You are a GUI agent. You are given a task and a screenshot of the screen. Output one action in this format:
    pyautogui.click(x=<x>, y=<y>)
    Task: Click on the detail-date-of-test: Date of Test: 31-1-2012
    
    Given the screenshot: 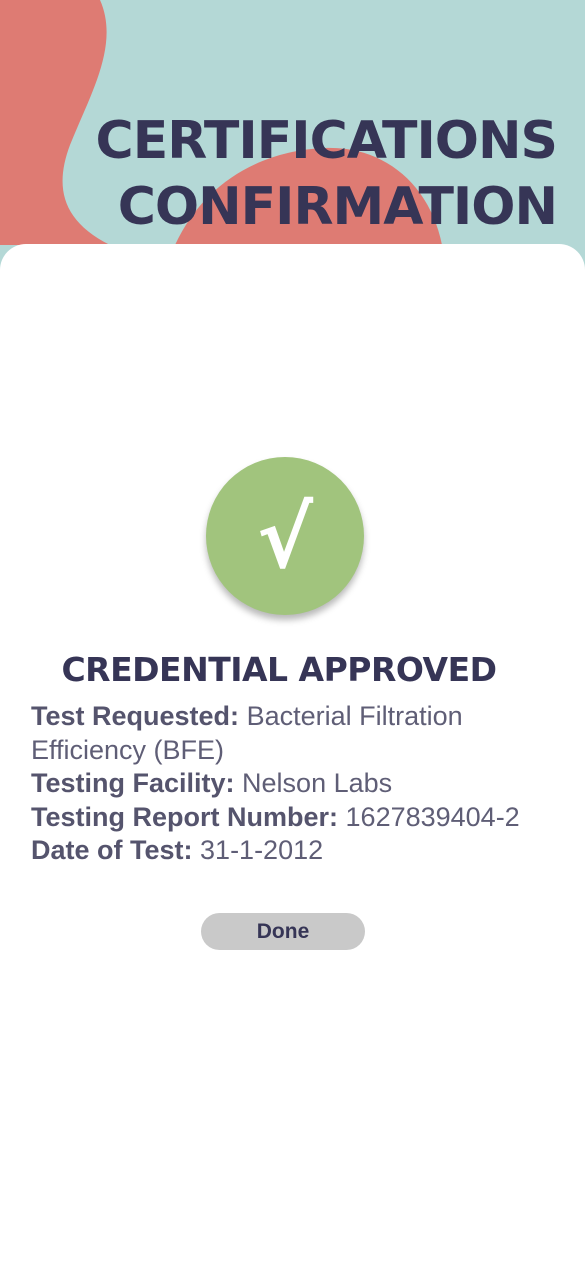 What is the action you would take?
    pyautogui.click(x=296, y=851)
    